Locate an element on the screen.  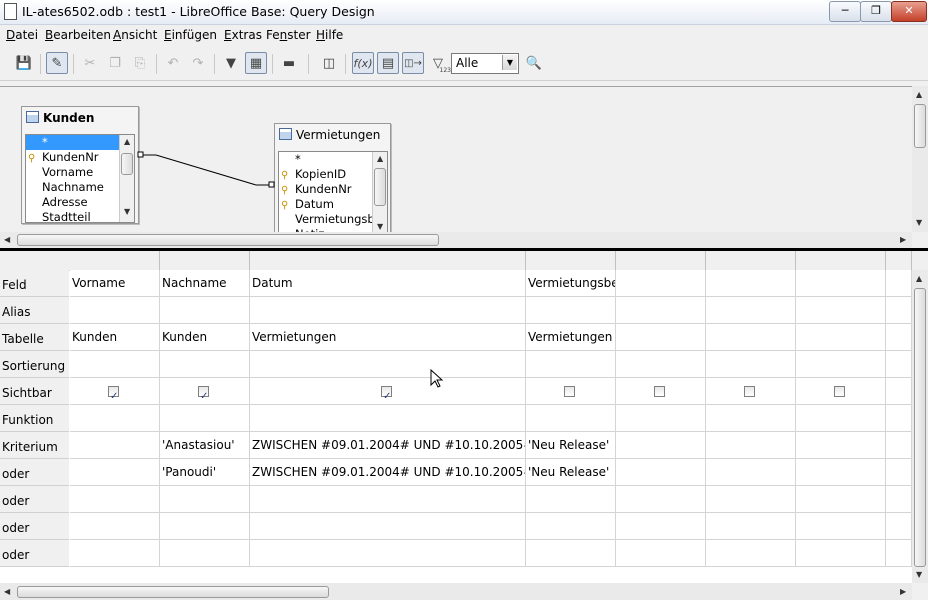
grid-horizontal-scrollbar: ◀ ▶ is located at coordinates (456, 591).